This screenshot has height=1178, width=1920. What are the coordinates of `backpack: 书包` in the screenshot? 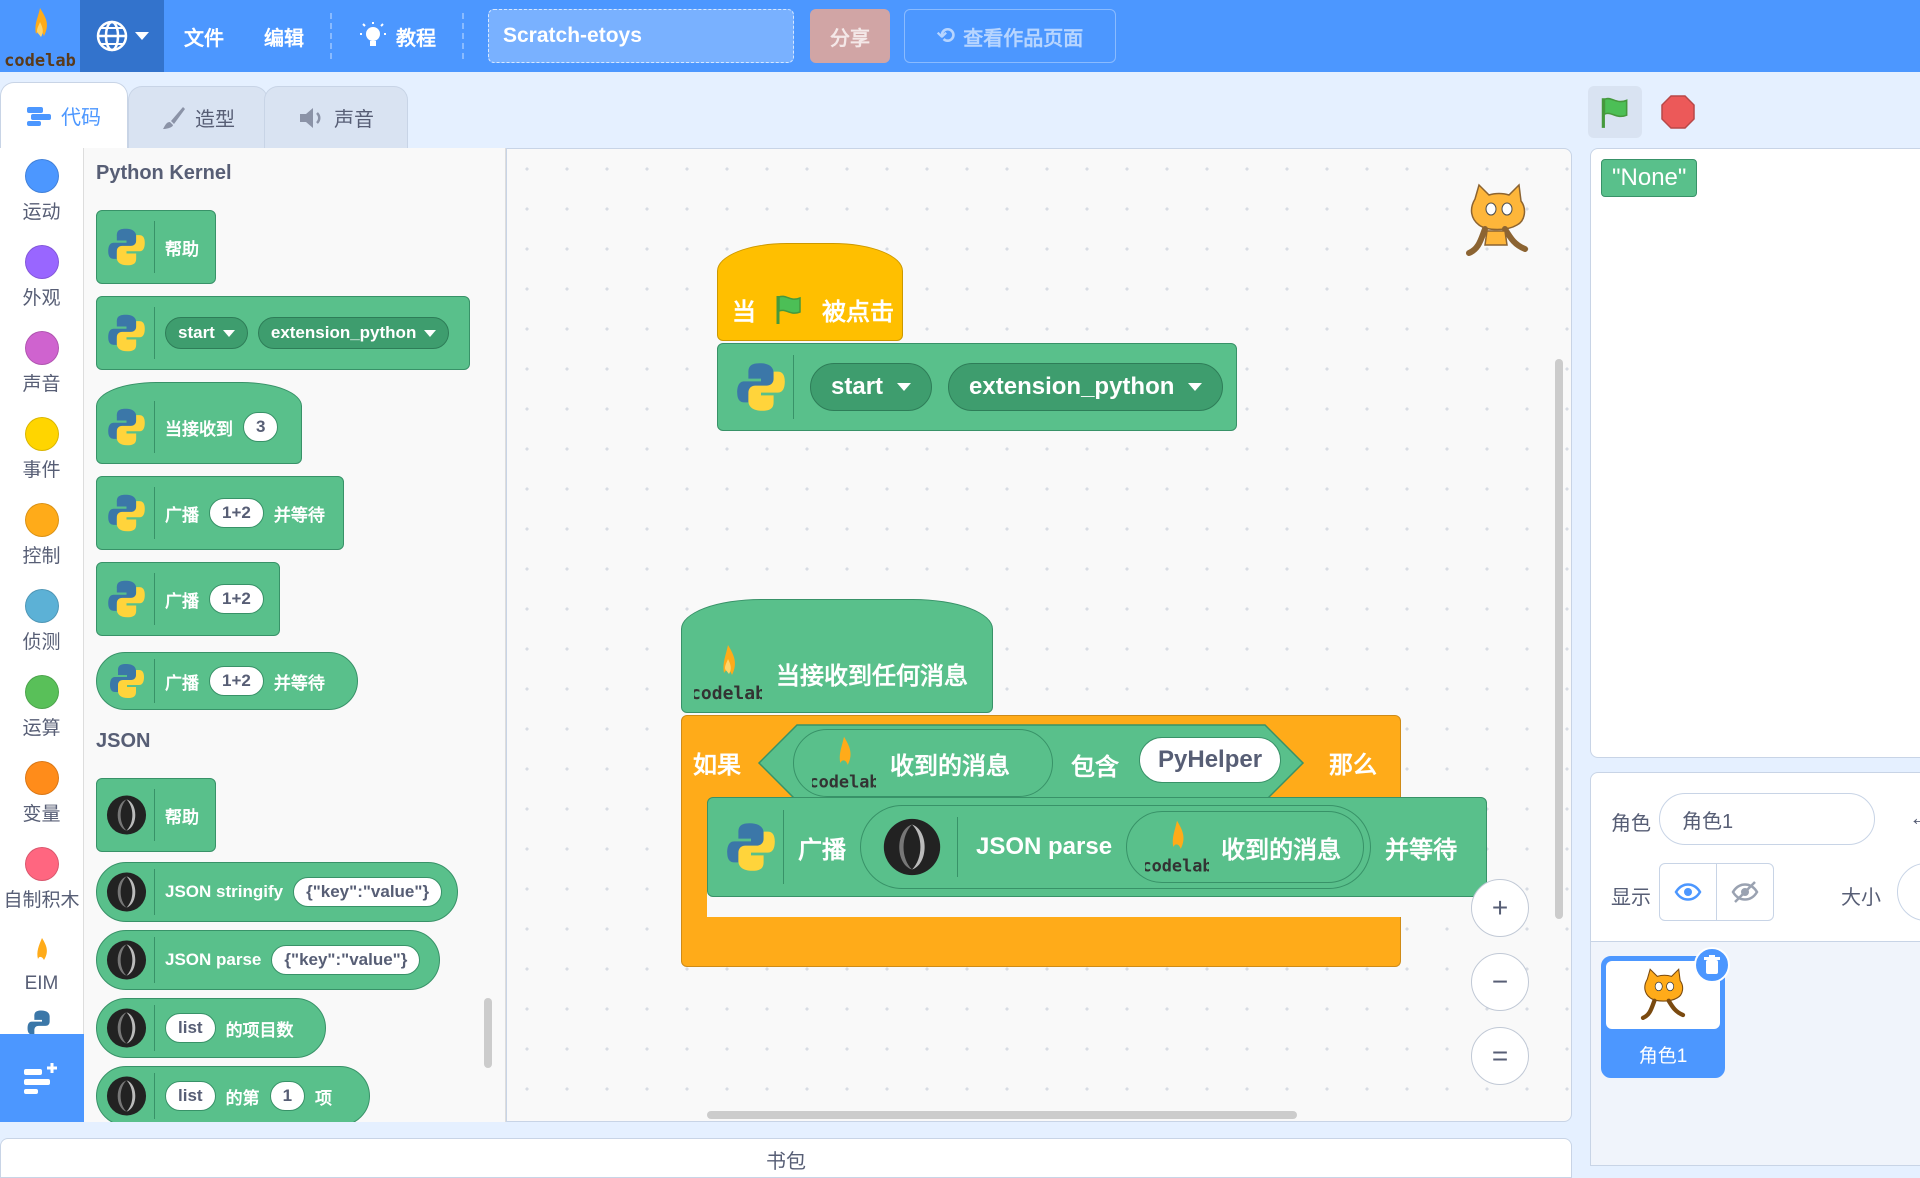 It's located at (786, 1158).